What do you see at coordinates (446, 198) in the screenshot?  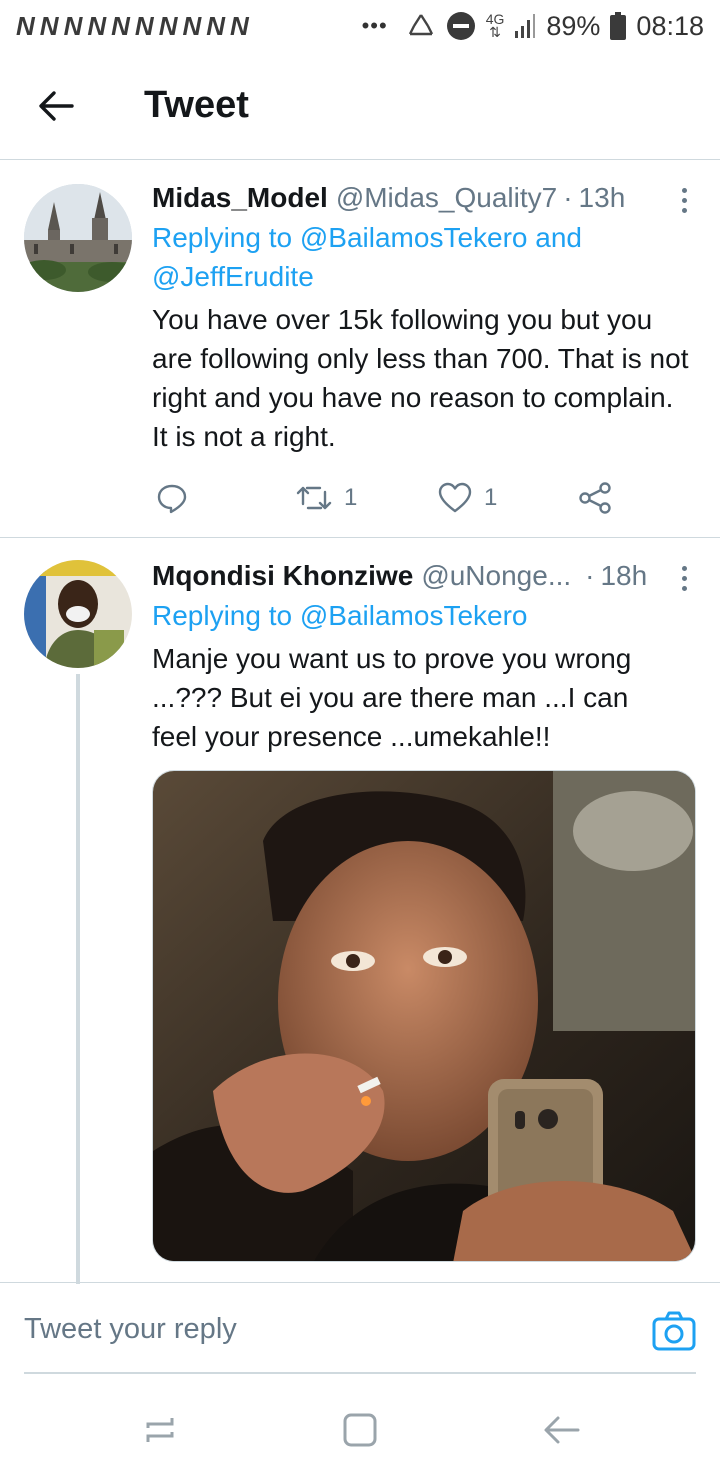 I see `username: @Midas_Quality7` at bounding box center [446, 198].